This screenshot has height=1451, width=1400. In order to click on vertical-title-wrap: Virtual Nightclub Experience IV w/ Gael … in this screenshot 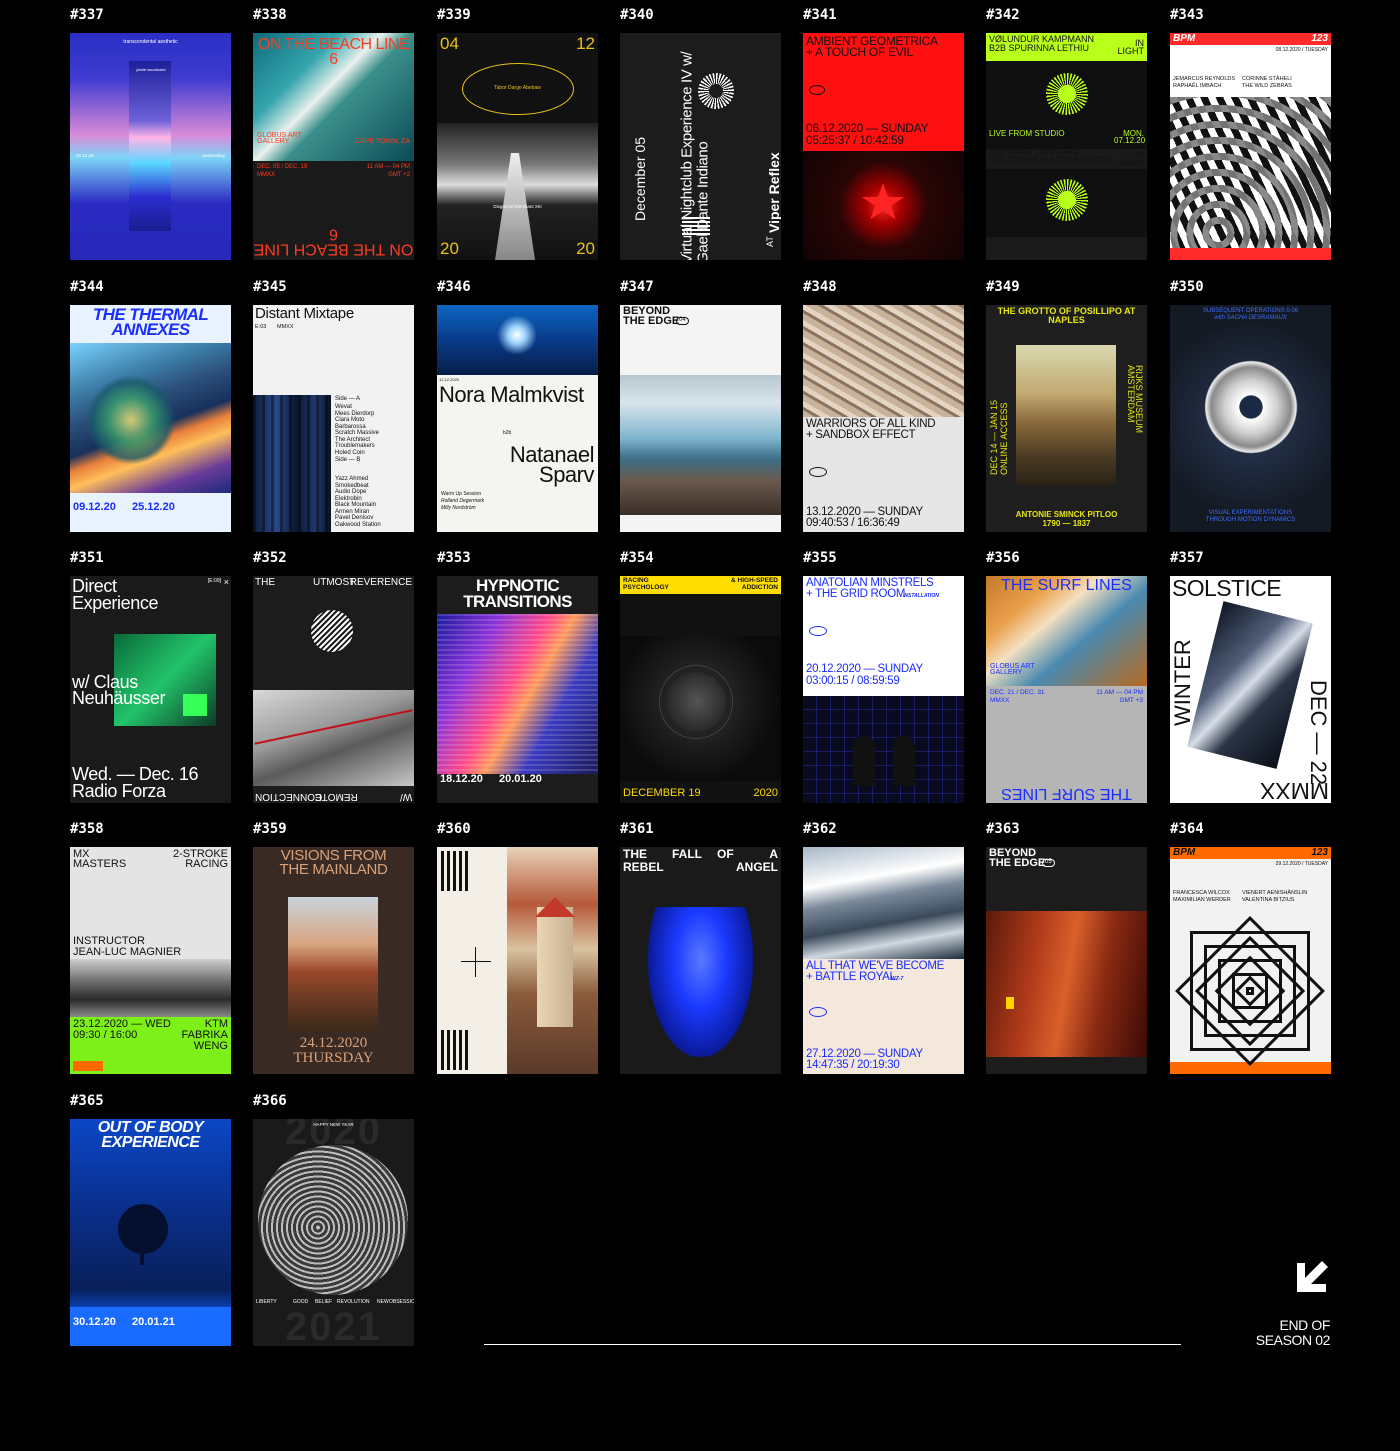, I will do `click(694, 147)`.